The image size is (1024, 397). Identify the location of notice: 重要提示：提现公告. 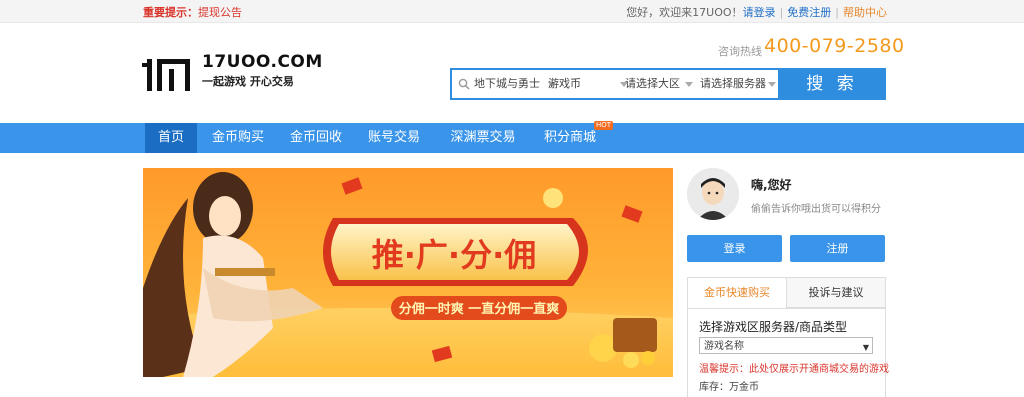
(192, 12).